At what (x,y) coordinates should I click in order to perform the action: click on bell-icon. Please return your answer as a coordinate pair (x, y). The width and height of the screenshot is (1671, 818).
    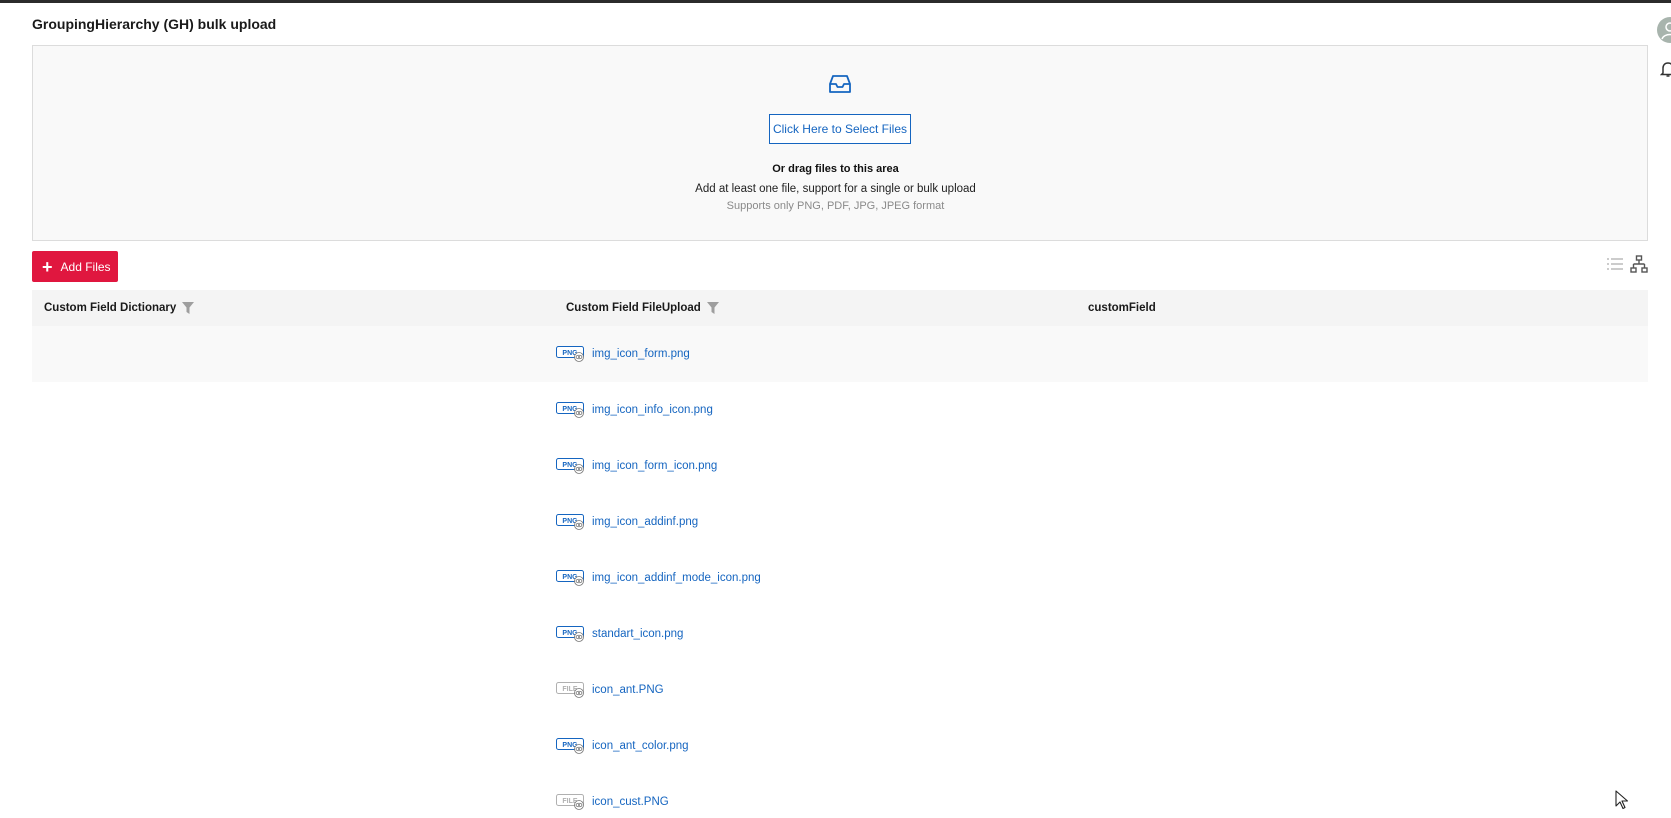
    Looking at the image, I should click on (1665, 69).